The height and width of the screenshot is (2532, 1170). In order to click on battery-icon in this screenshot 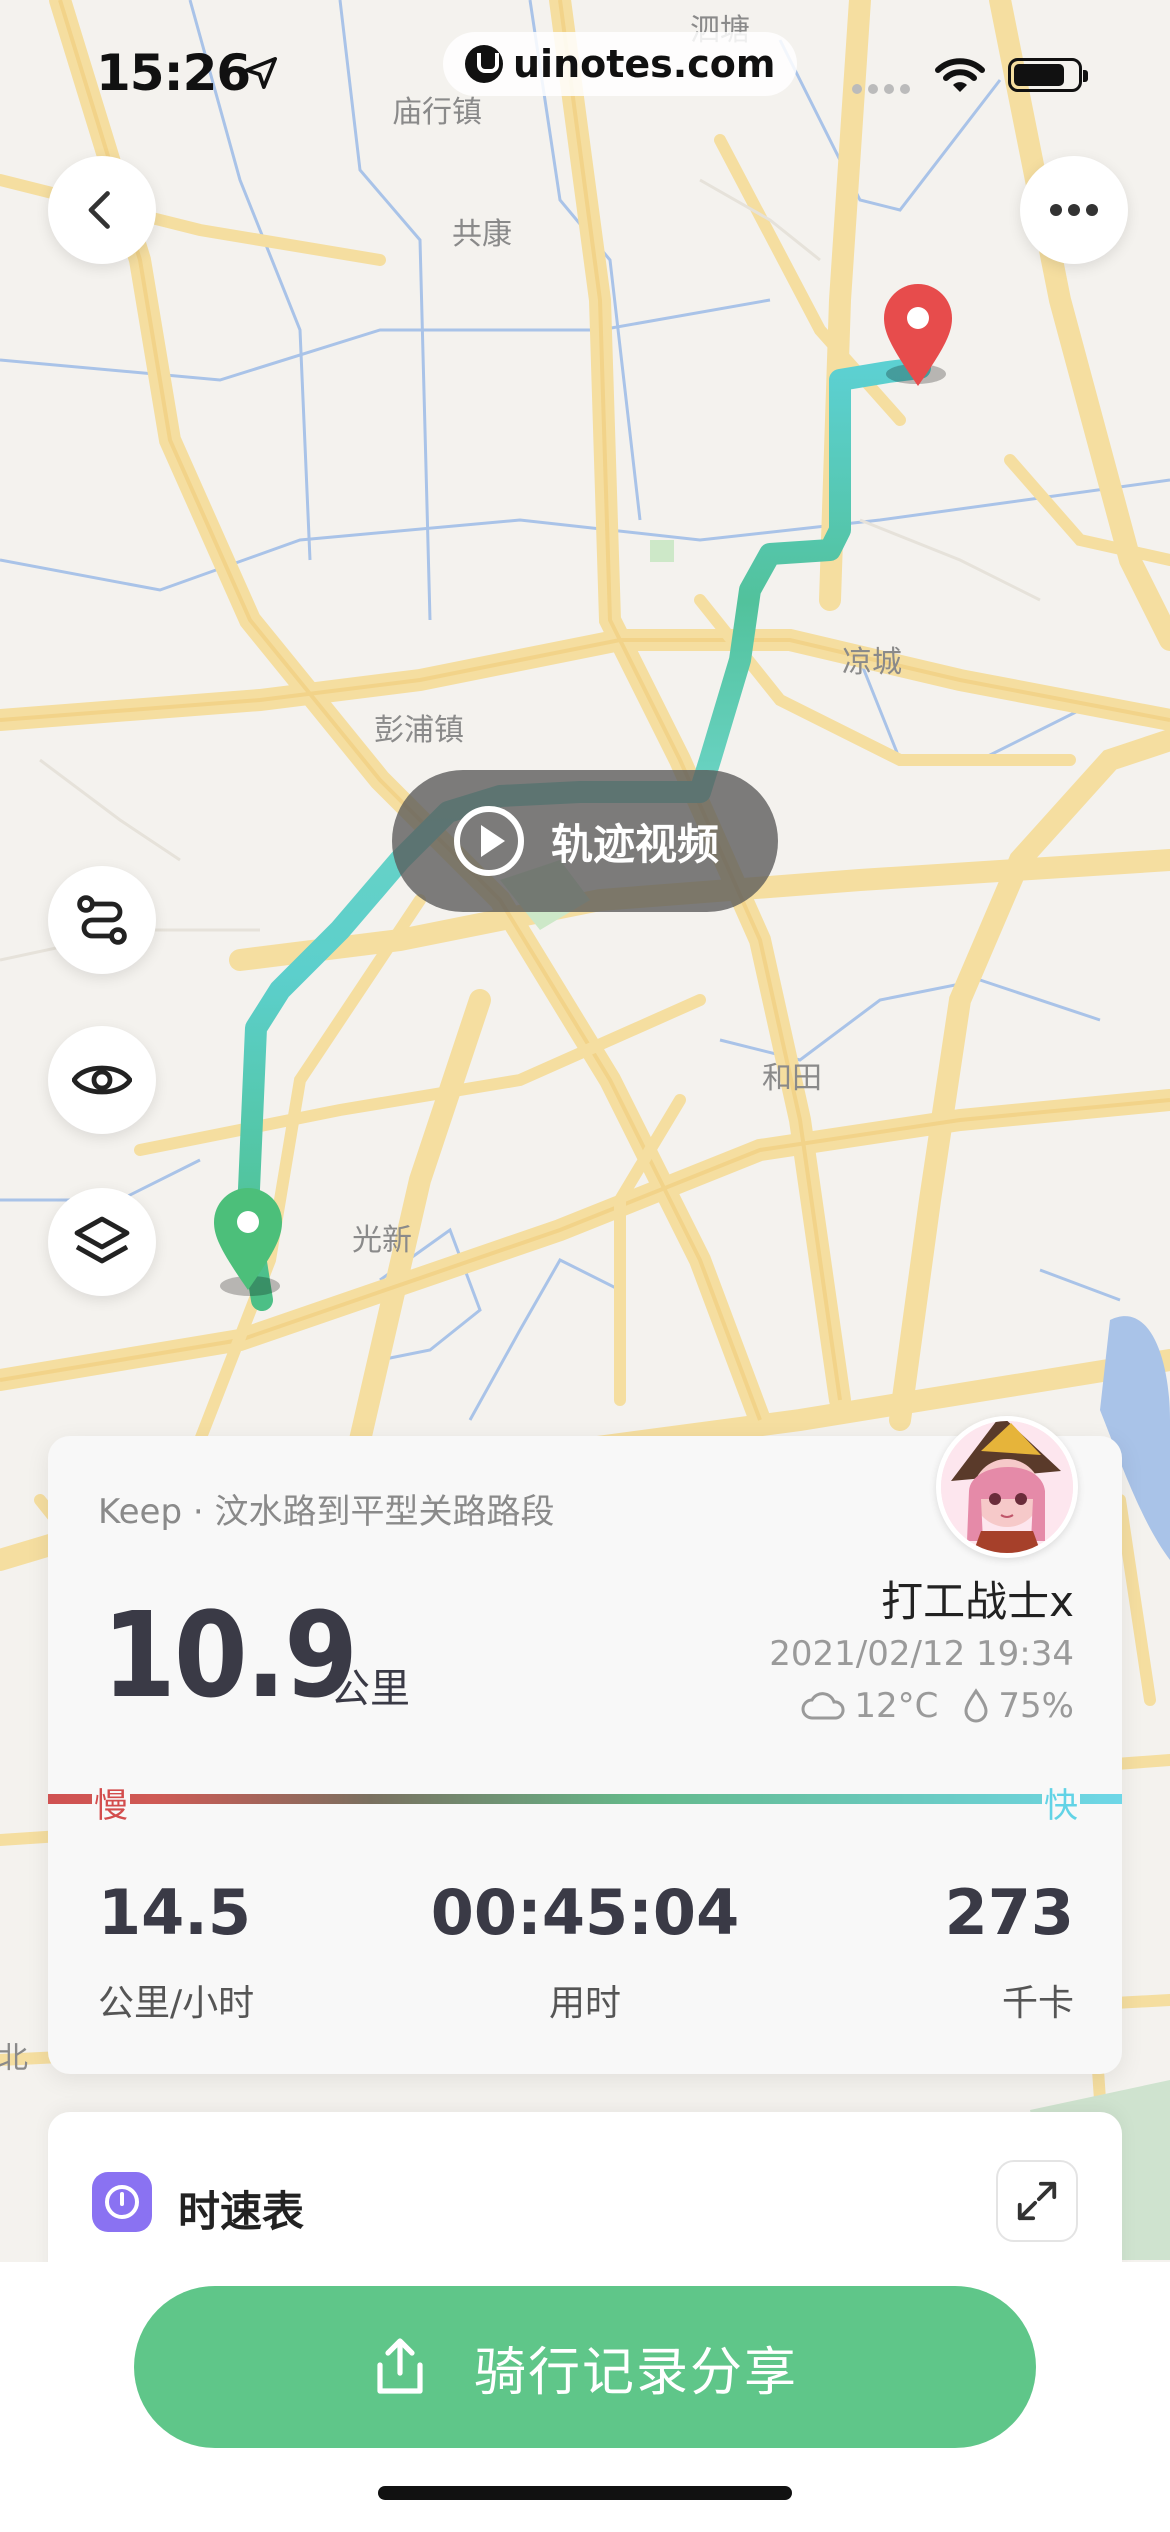, I will do `click(1048, 75)`.